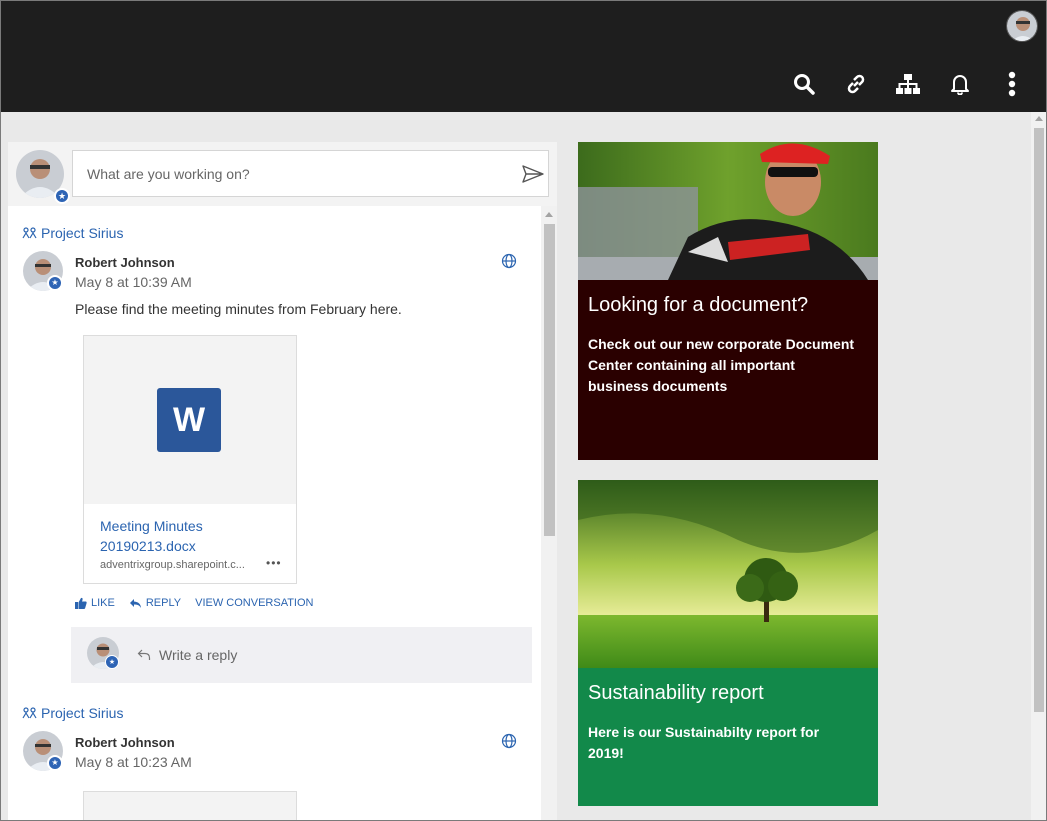 This screenshot has width=1047, height=821. I want to click on reply-box: ★ Write a reply, so click(301, 655).